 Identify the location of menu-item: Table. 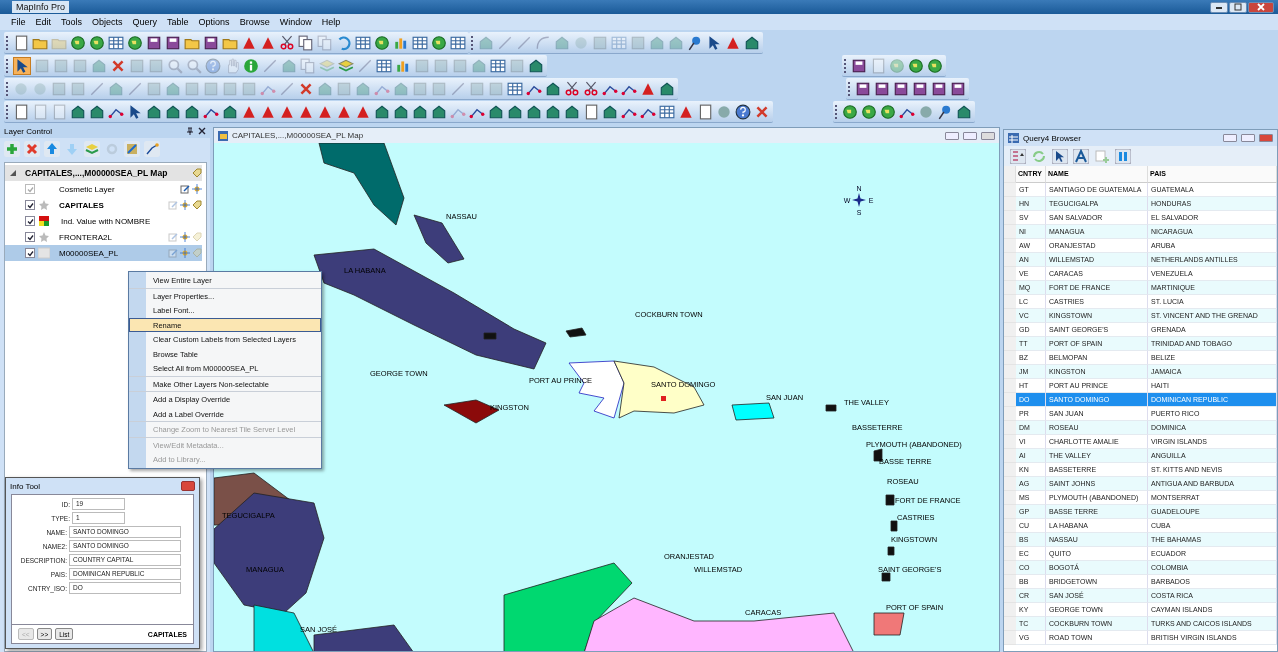
(178, 22).